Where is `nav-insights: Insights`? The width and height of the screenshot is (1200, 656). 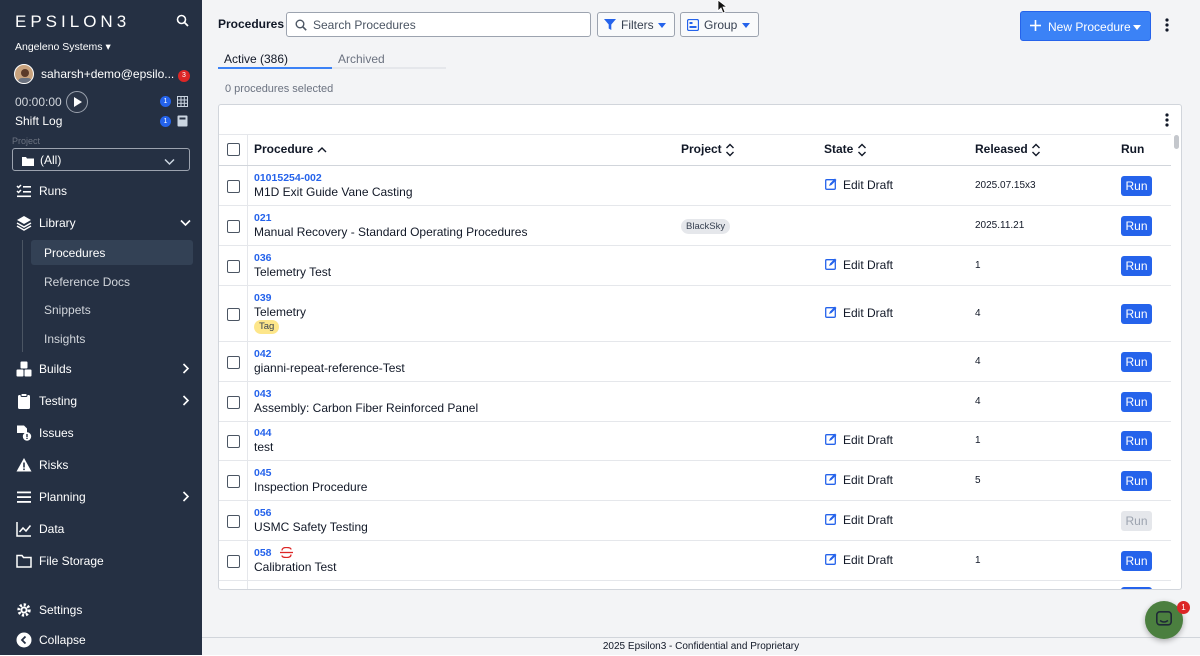
nav-insights: Insights is located at coordinates (112, 338).